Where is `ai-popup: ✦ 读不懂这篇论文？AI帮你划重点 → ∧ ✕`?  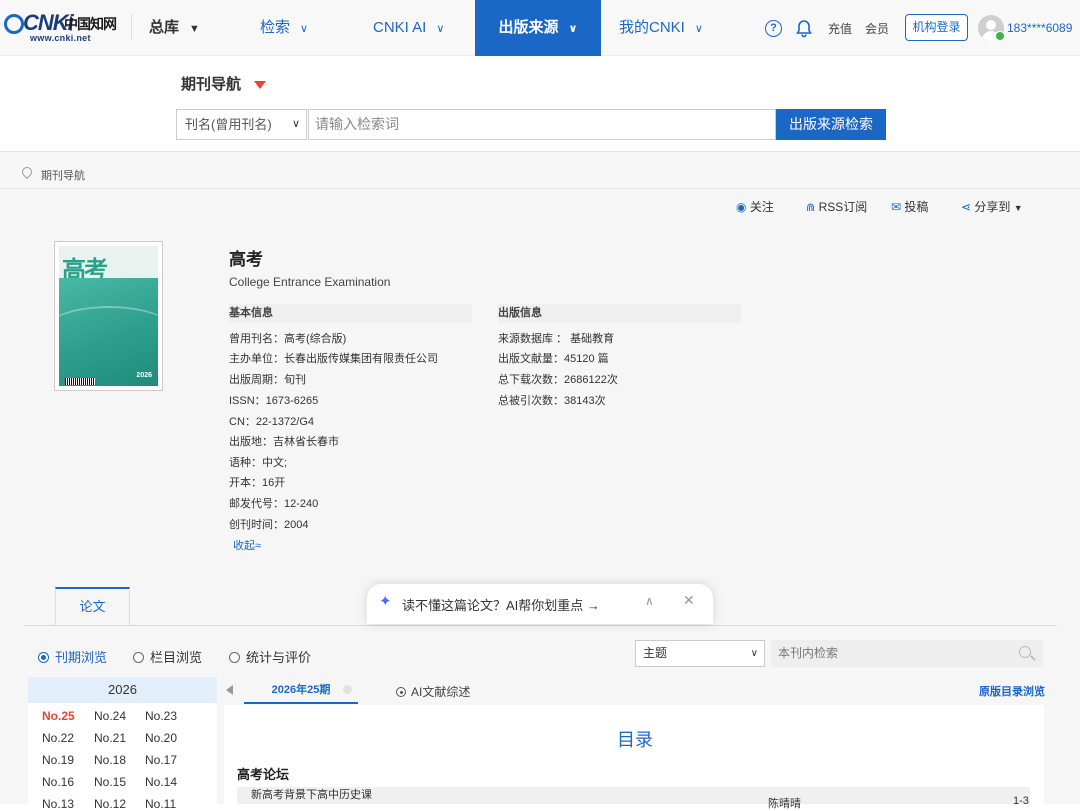
ai-popup: ✦ 读不懂这篇论文？AI帮你划重点 → ∧ ✕ is located at coordinates (540, 604).